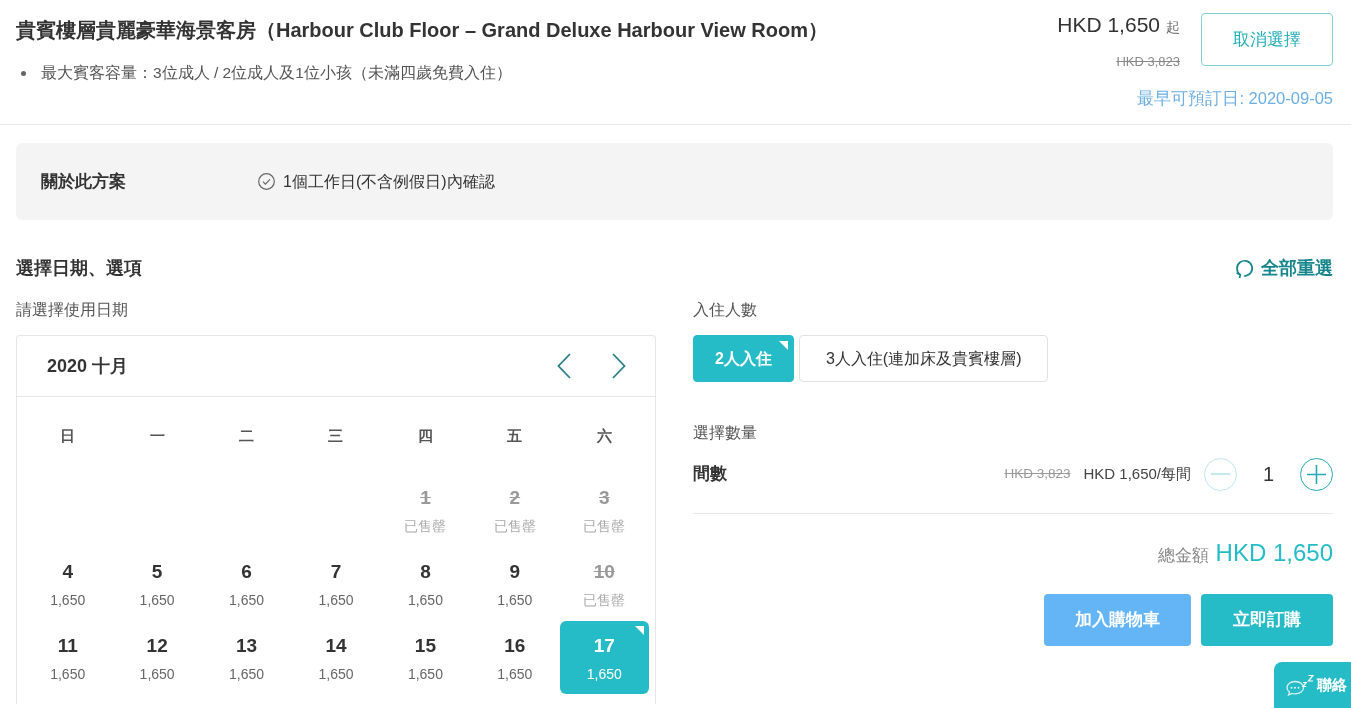 The image size is (1351, 708). What do you see at coordinates (247, 435) in the screenshot?
I see `weekday-label: 二` at bounding box center [247, 435].